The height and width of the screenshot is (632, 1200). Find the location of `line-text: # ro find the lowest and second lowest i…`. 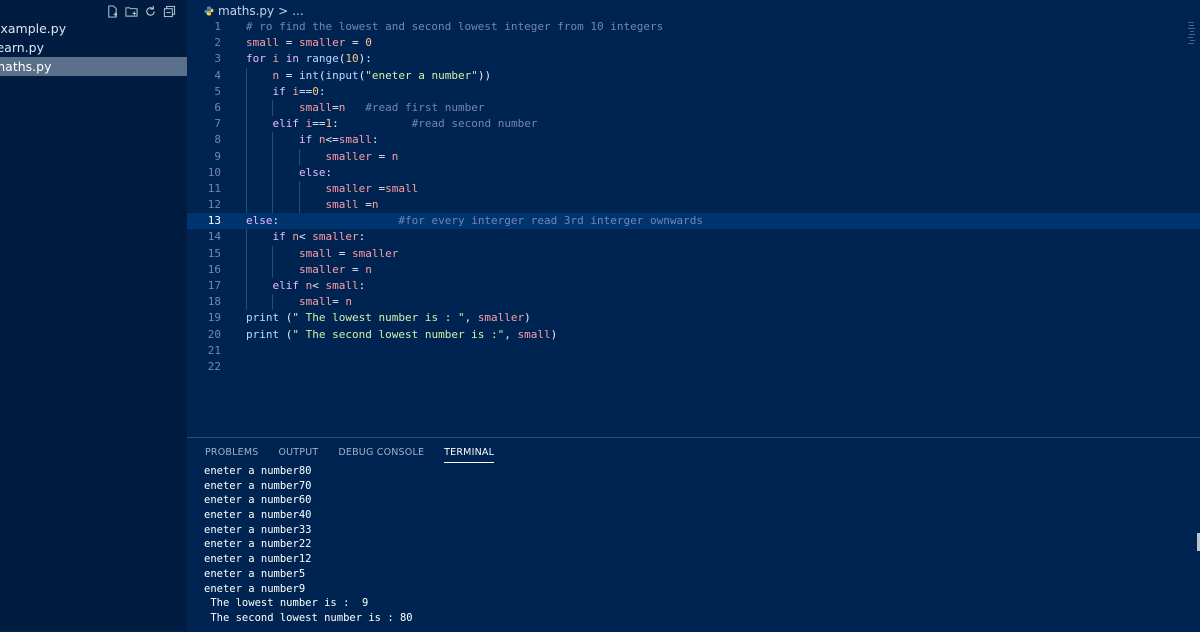

line-text: # ro find the lowest and second lowest i… is located at coordinates (455, 26).